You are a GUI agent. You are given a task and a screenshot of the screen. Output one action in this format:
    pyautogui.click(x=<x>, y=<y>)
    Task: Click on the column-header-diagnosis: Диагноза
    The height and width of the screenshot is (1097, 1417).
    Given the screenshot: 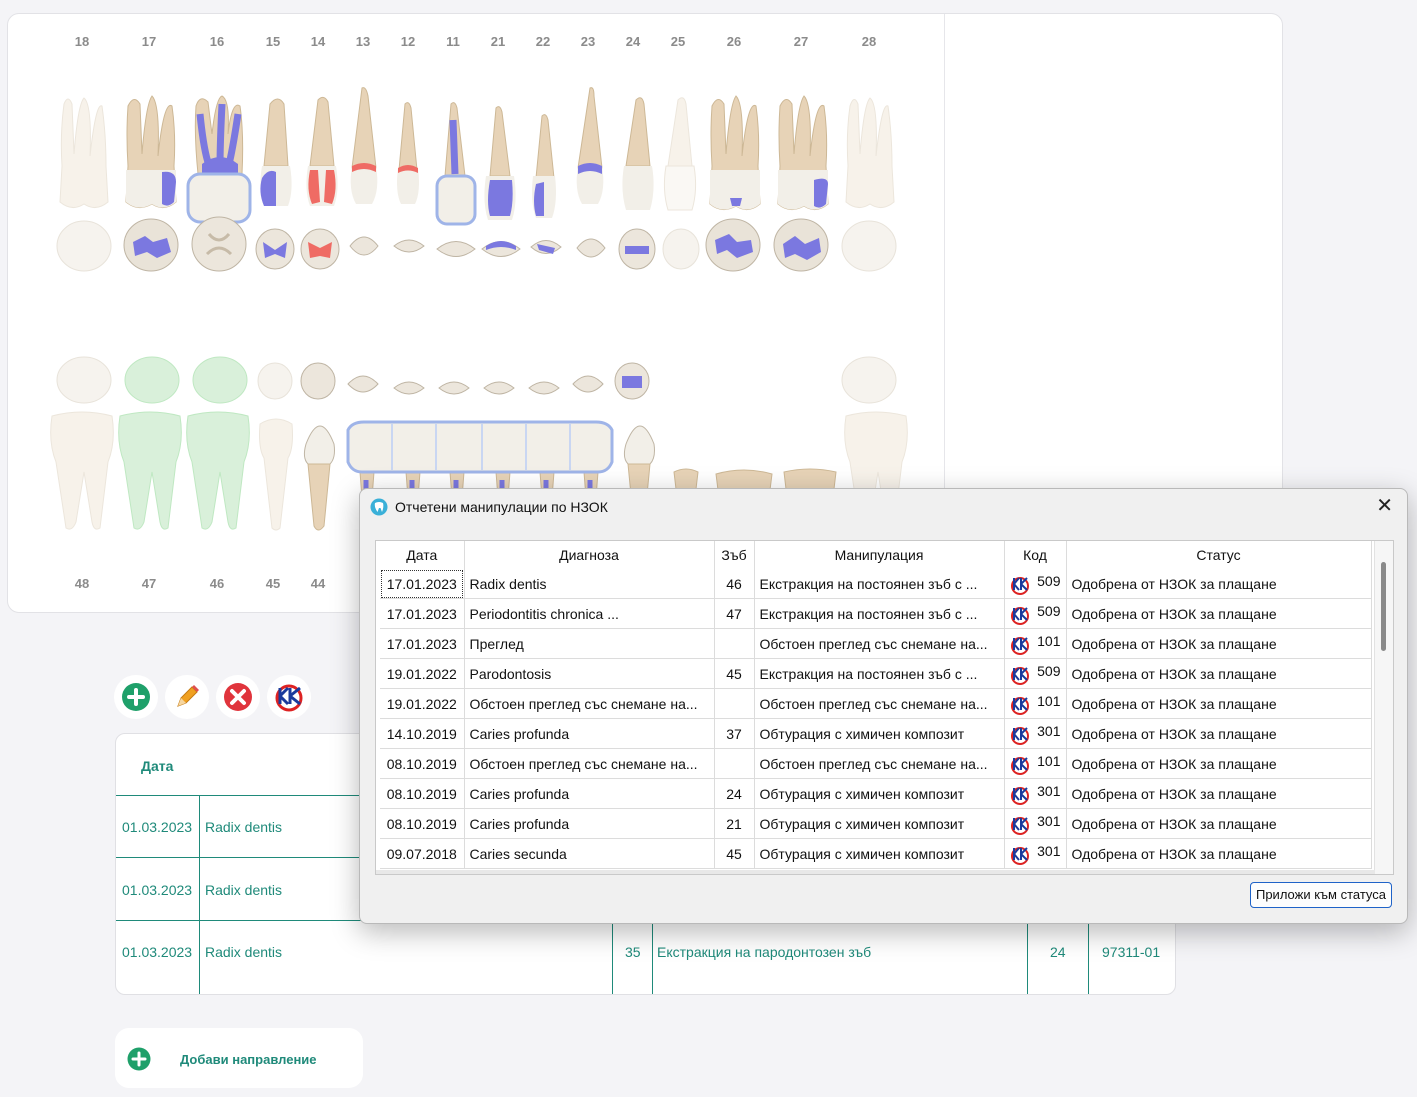 What is the action you would take?
    pyautogui.click(x=589, y=555)
    